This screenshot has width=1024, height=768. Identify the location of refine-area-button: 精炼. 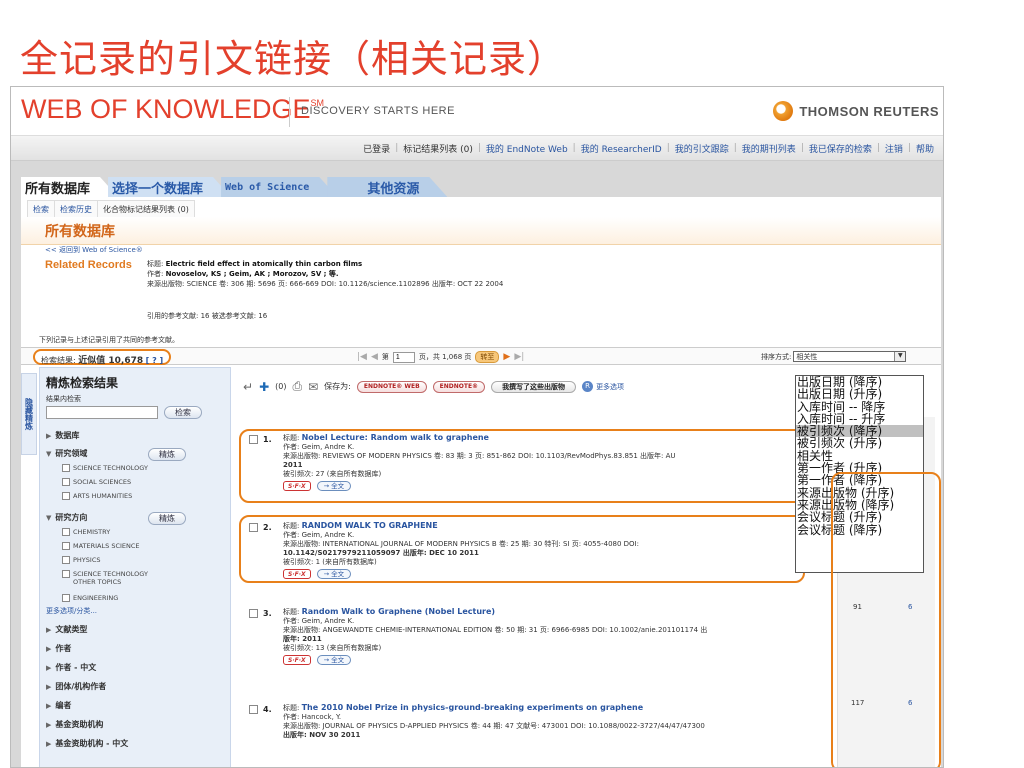
(167, 454).